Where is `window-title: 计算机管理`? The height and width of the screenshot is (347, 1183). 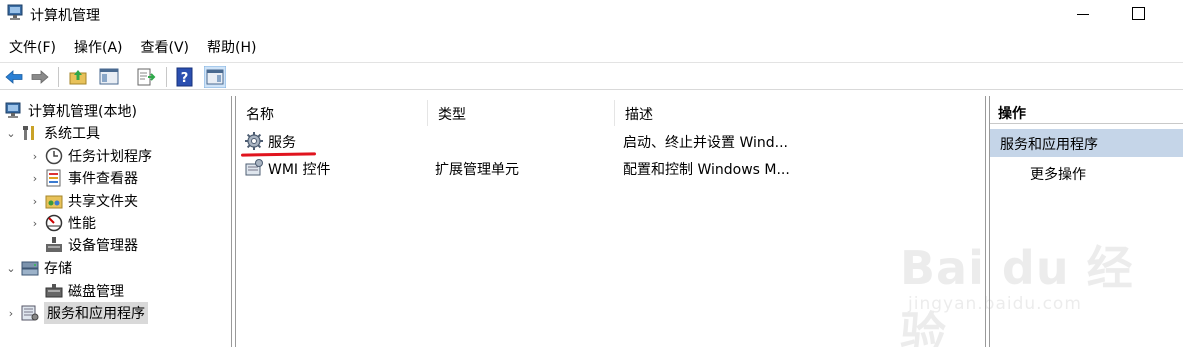
window-title: 计算机管理 is located at coordinates (65, 16).